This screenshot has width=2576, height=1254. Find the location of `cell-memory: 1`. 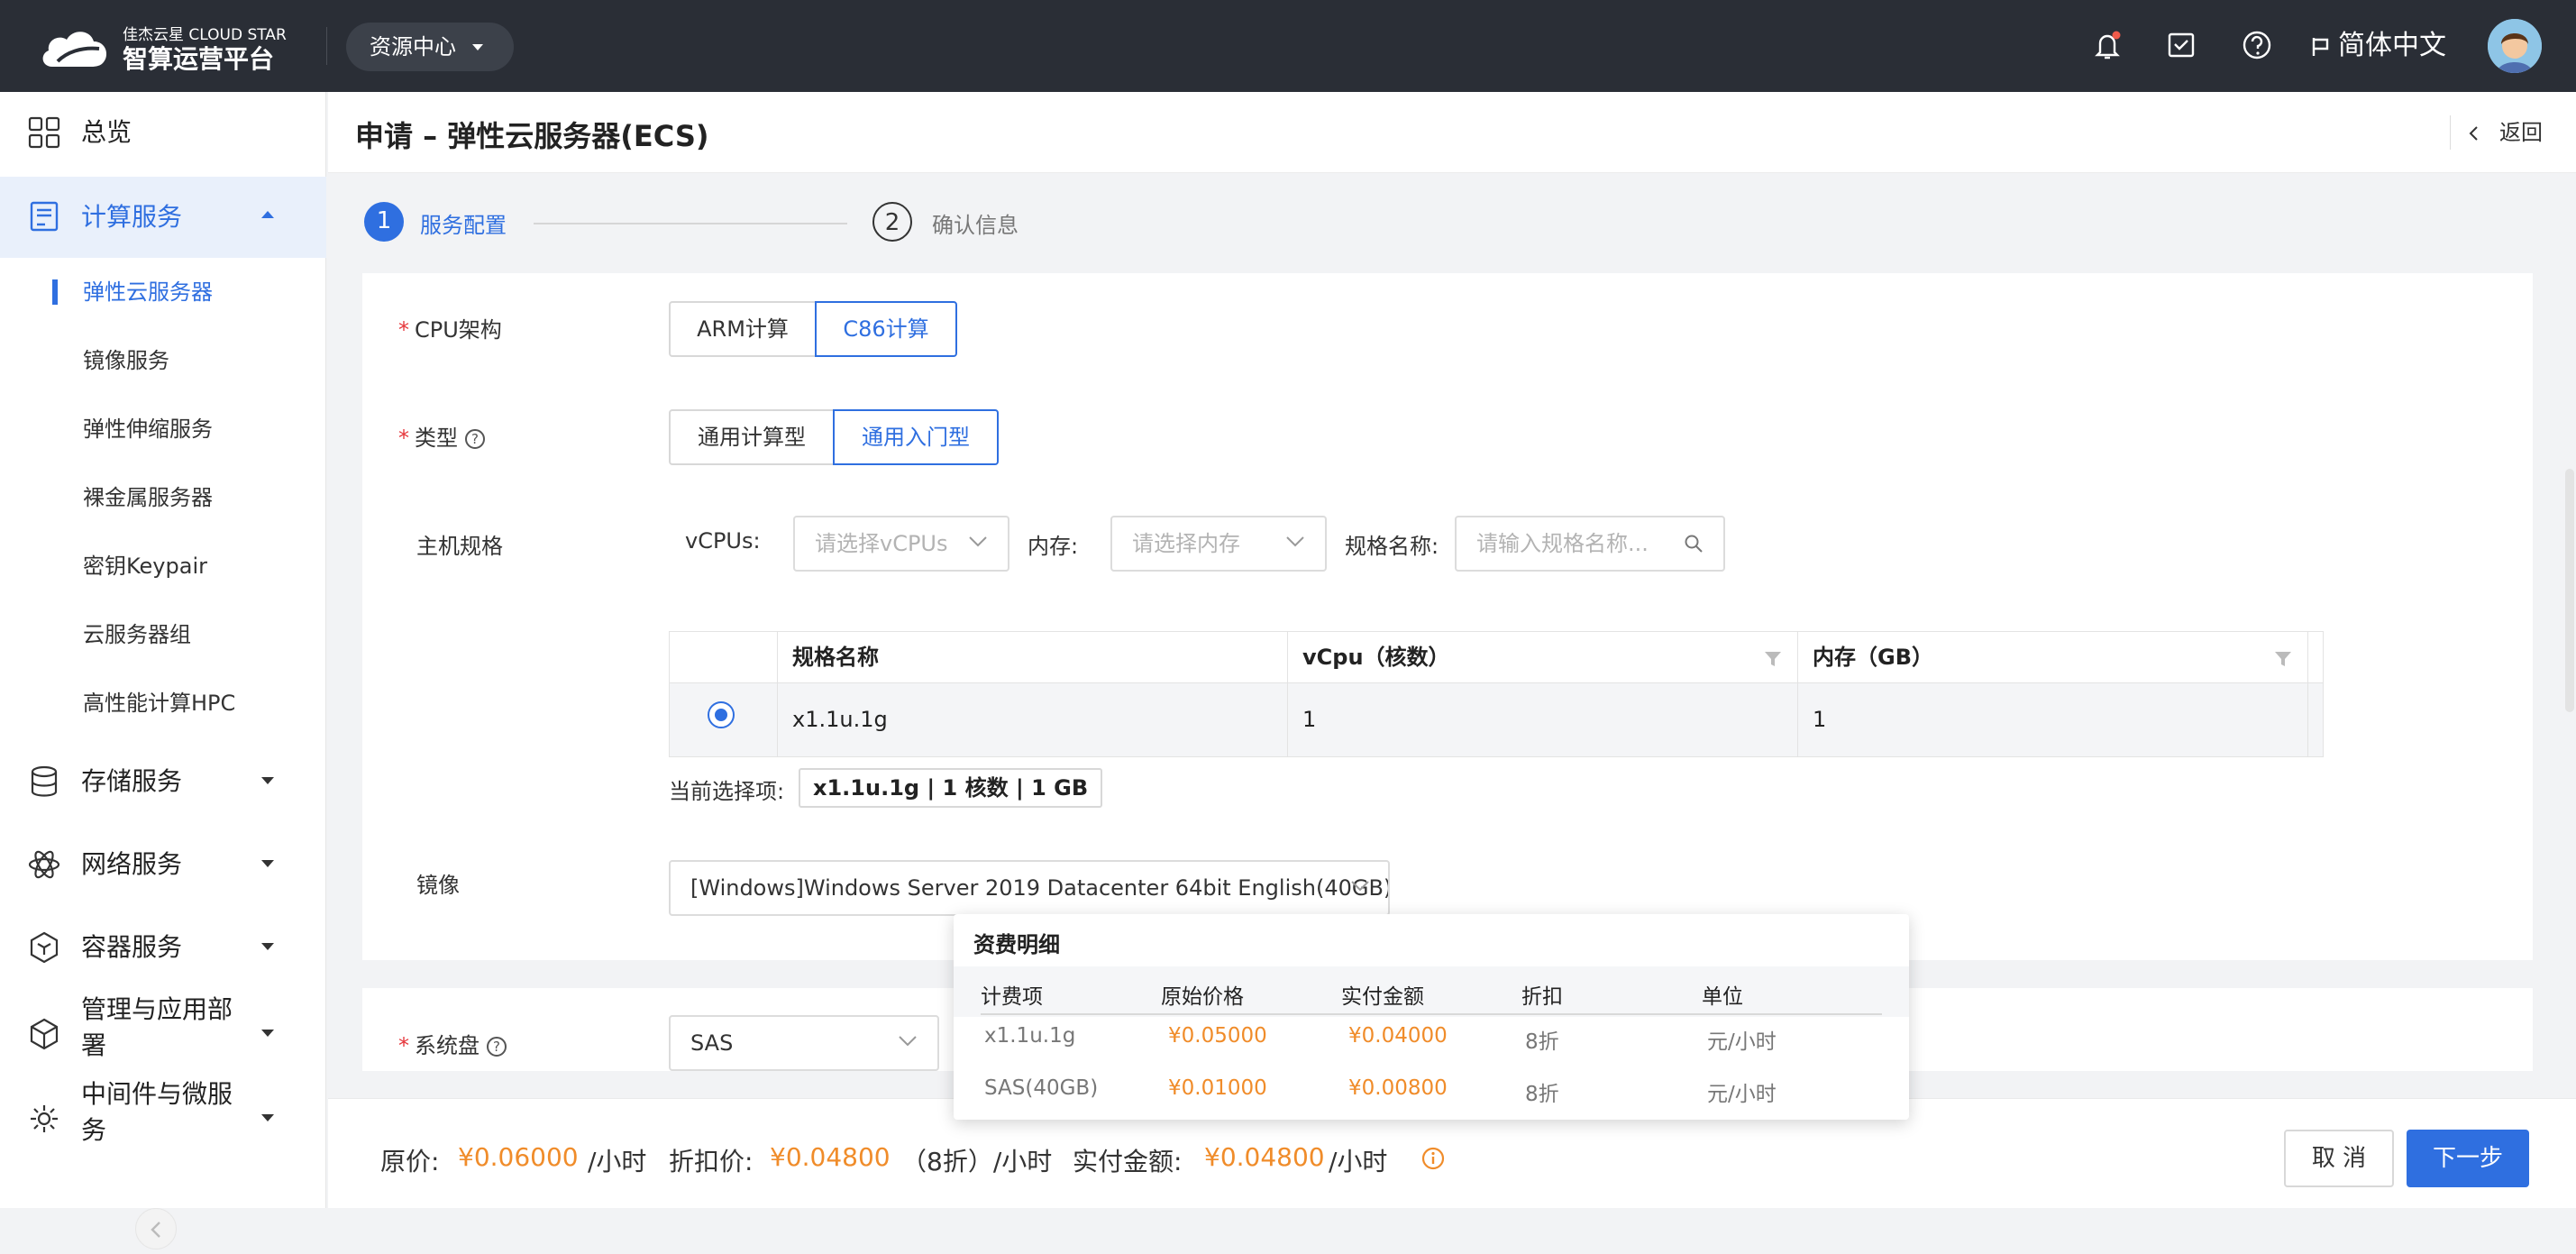

cell-memory: 1 is located at coordinates (2053, 719).